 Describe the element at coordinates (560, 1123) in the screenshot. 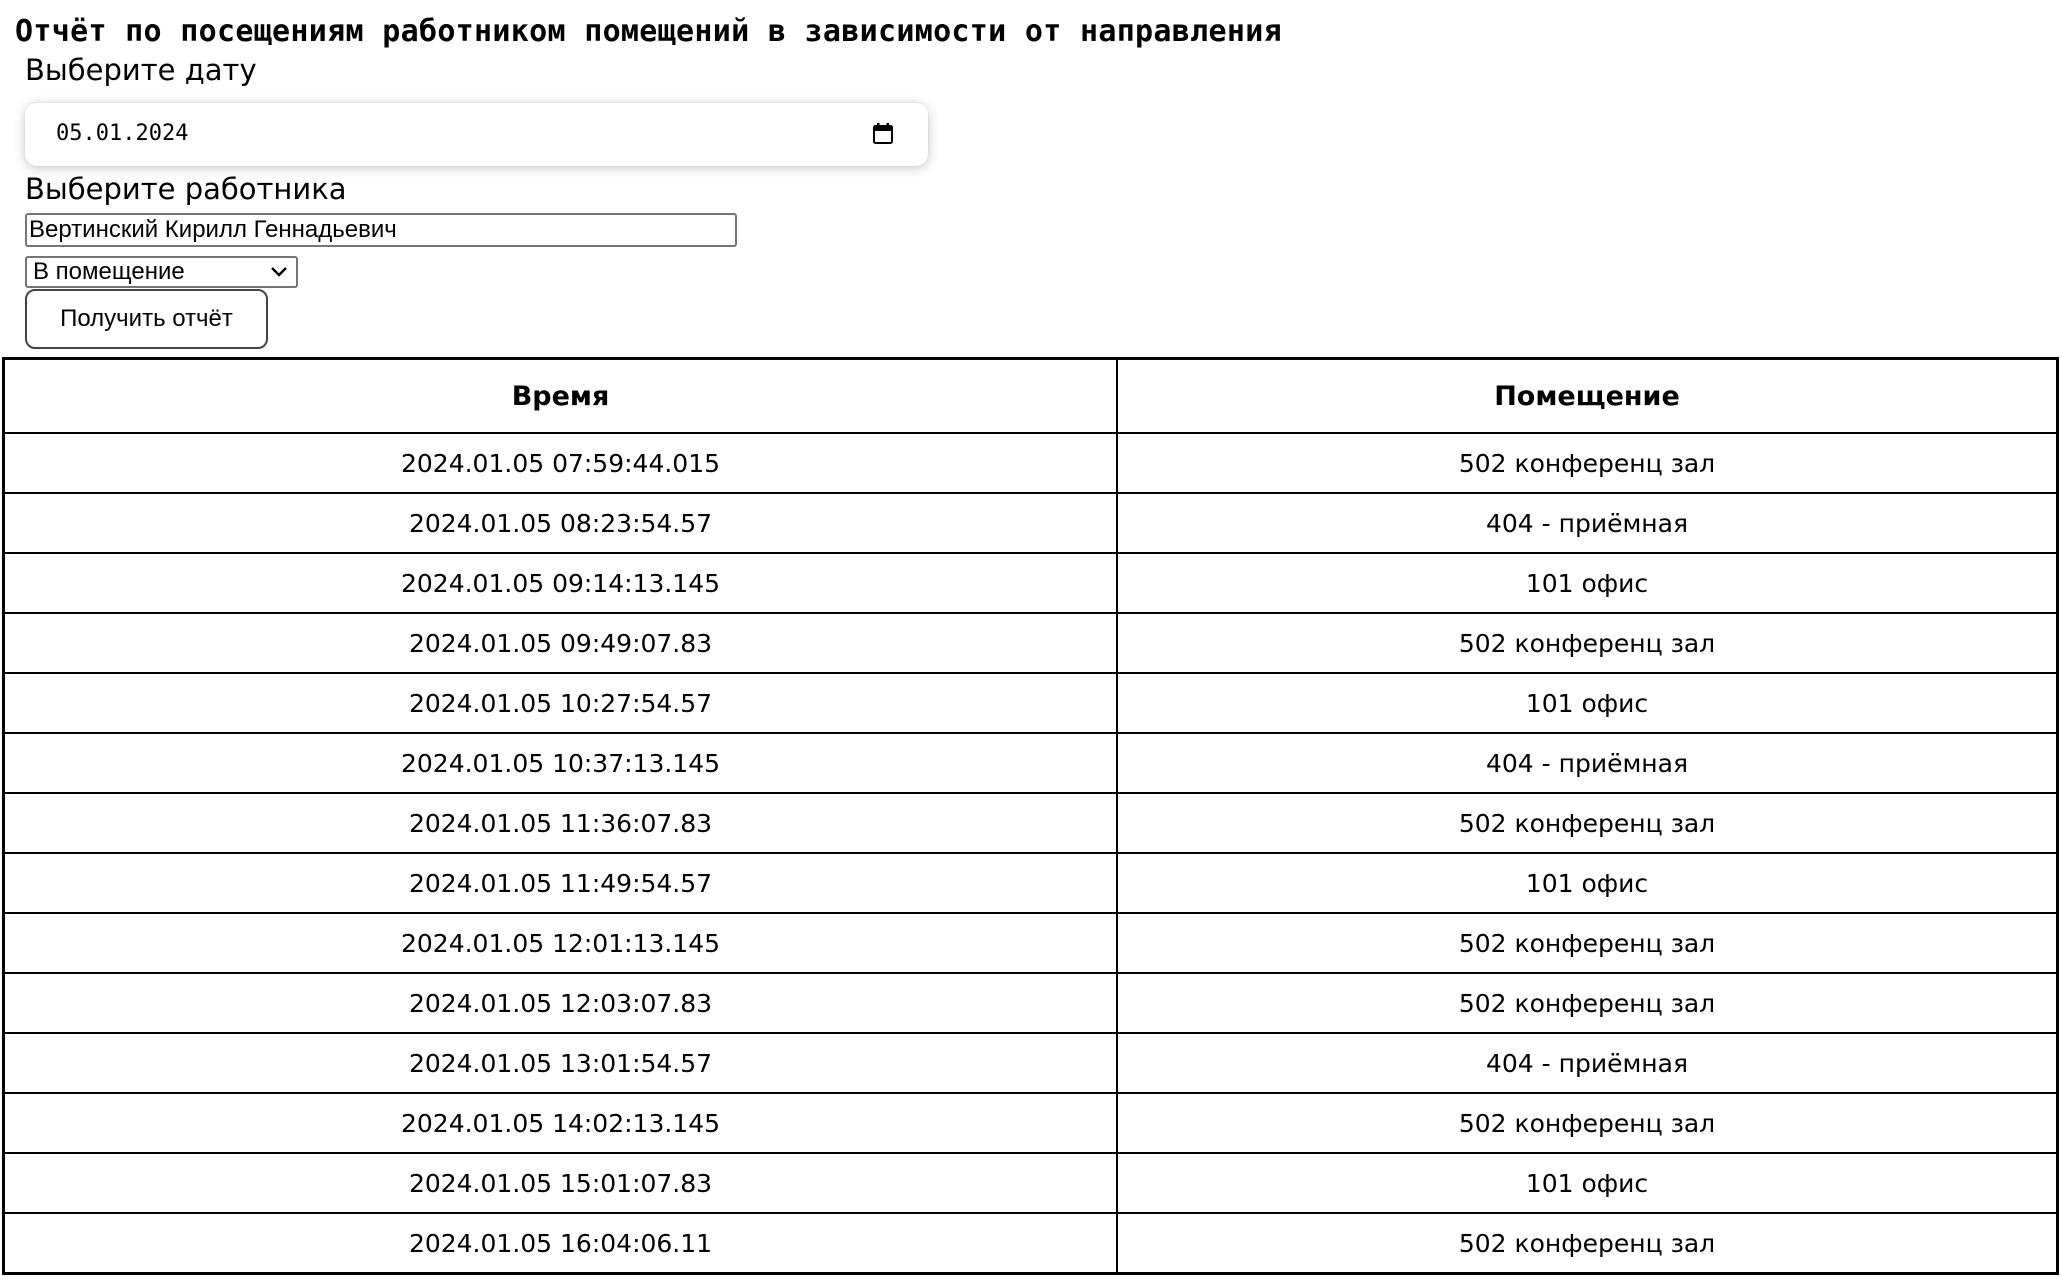

I see `time-cell: 2024.01.05 14:02:13.145` at that location.